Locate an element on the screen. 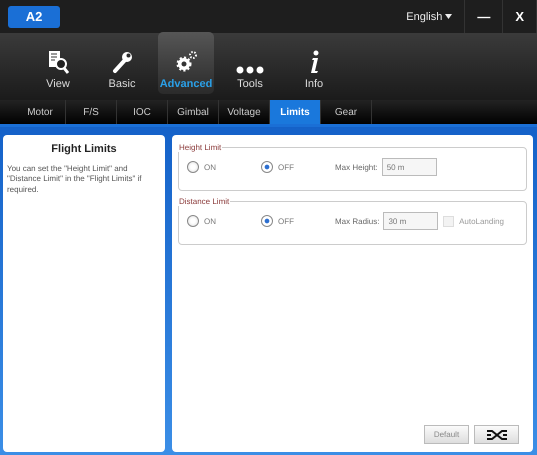 This screenshot has width=537, height=455. group-title: Distance Limit is located at coordinates (204, 201).